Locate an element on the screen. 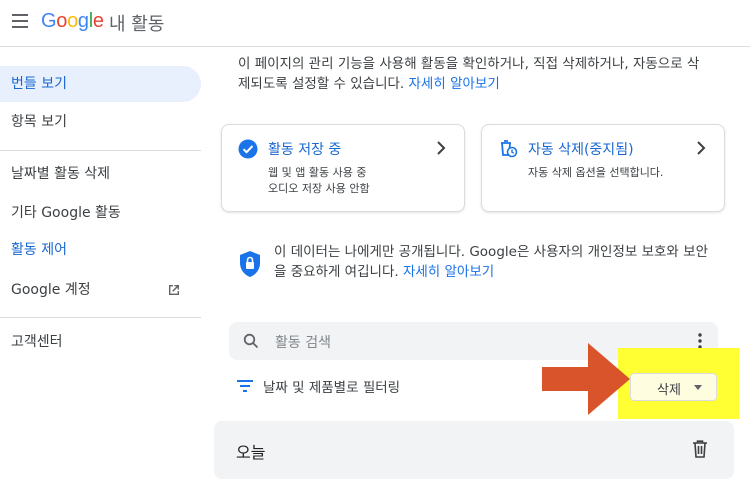 This screenshot has height=493, width=750. logo-letter-o1: o is located at coordinates (62, 21).